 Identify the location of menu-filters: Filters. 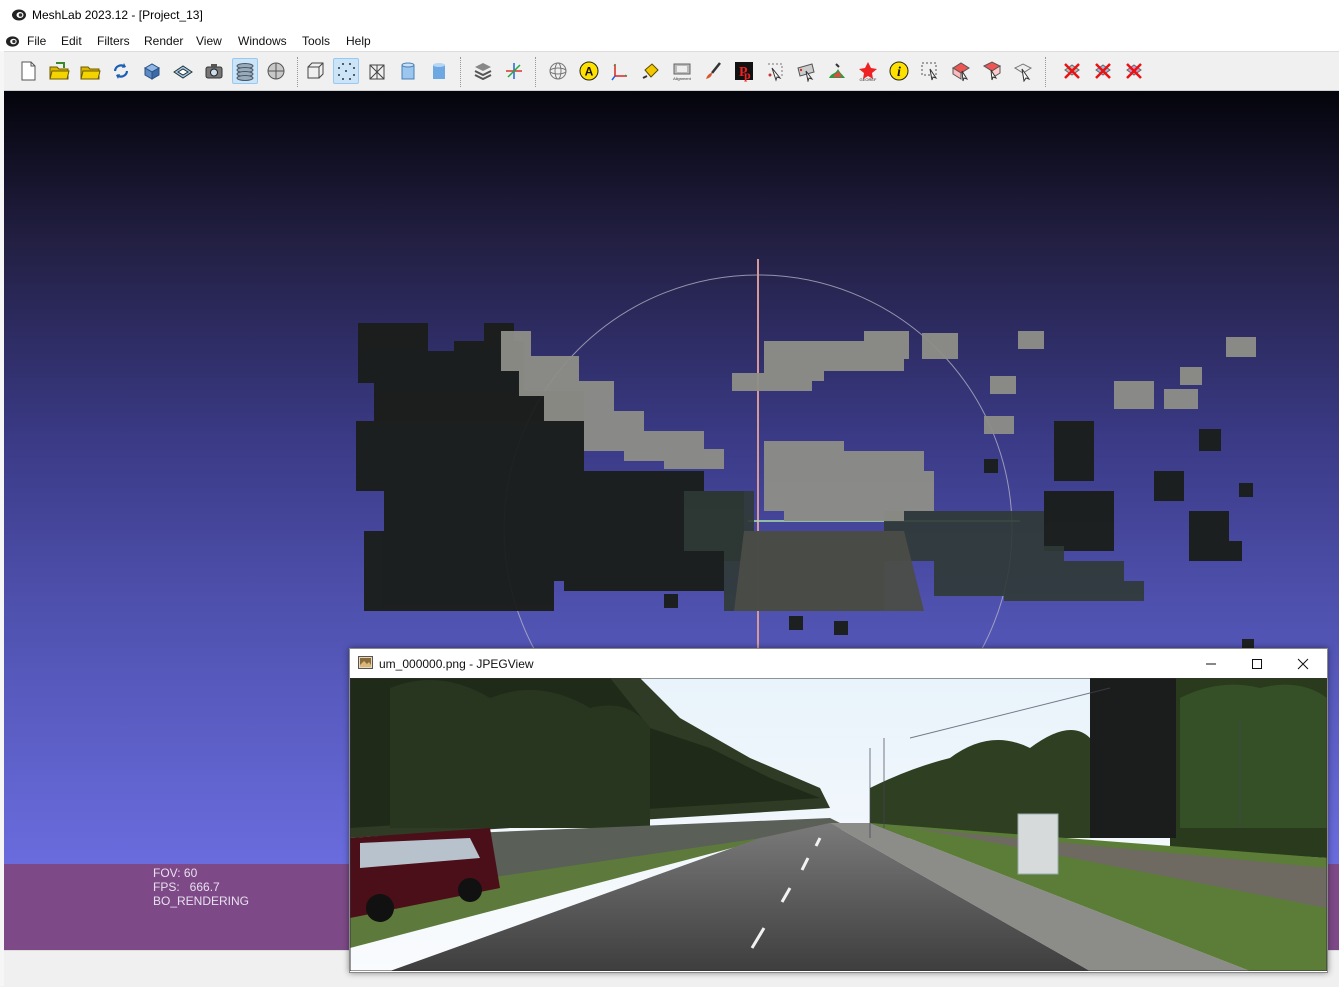
(113, 41).